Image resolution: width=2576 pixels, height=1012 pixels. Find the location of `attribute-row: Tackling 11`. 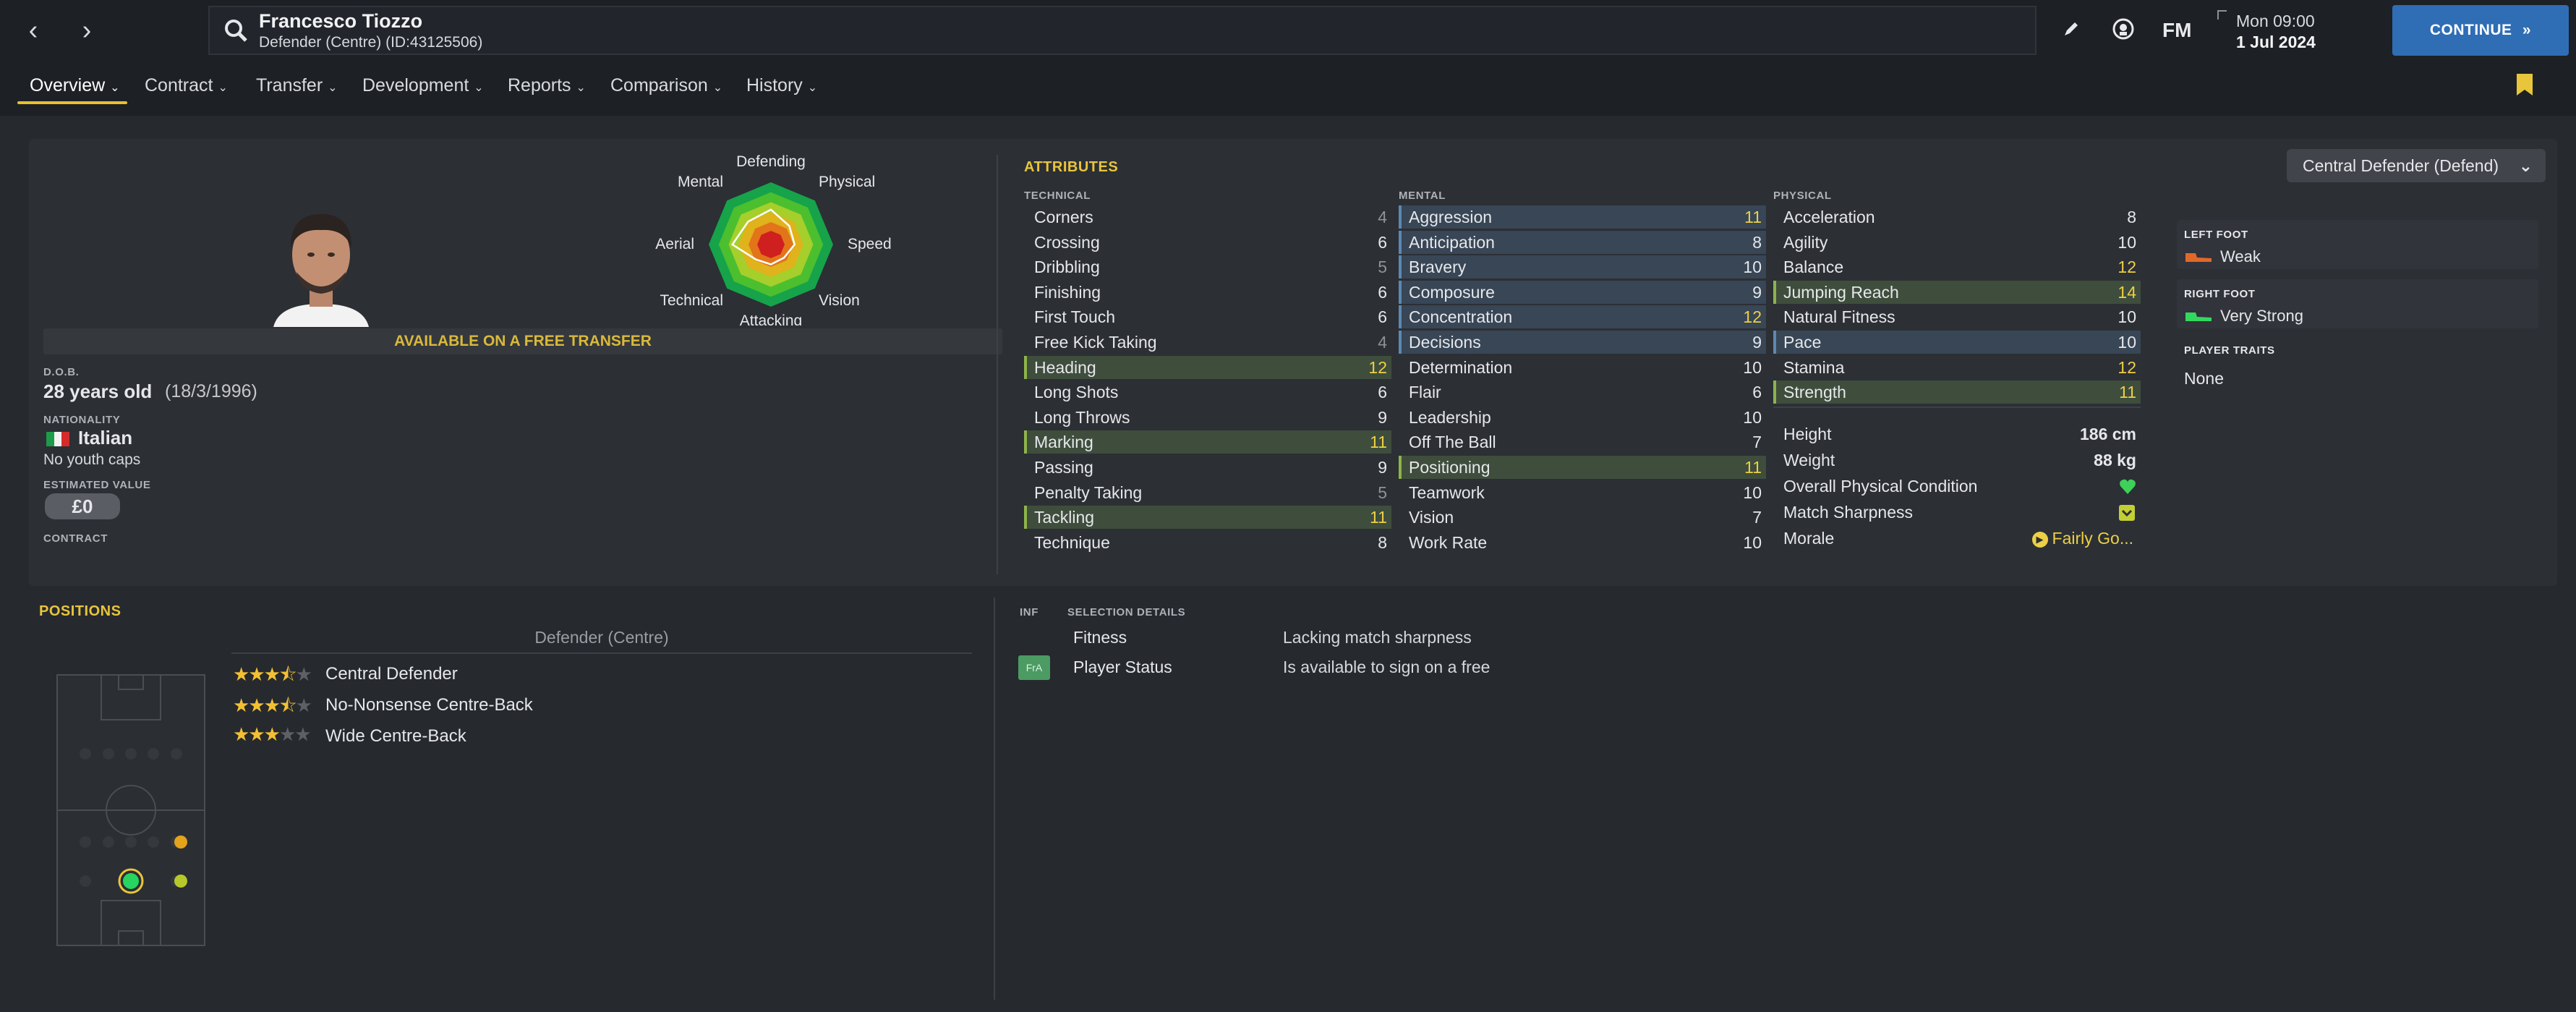

attribute-row: Tackling 11 is located at coordinates (1208, 518).